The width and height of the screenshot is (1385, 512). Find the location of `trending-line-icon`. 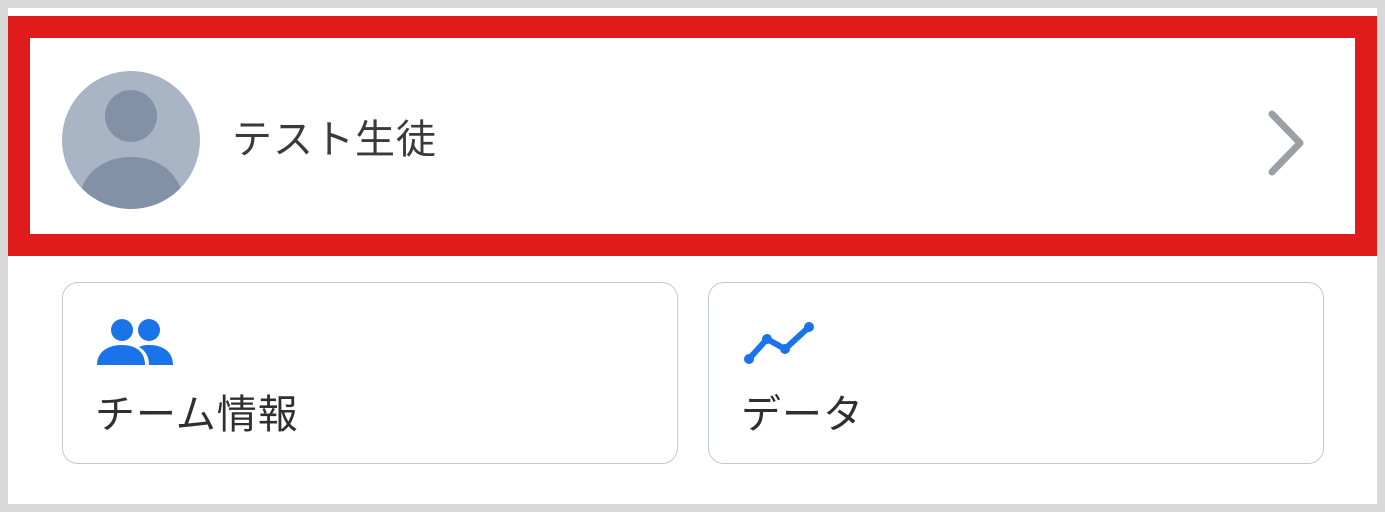

trending-line-icon is located at coordinates (781, 343).